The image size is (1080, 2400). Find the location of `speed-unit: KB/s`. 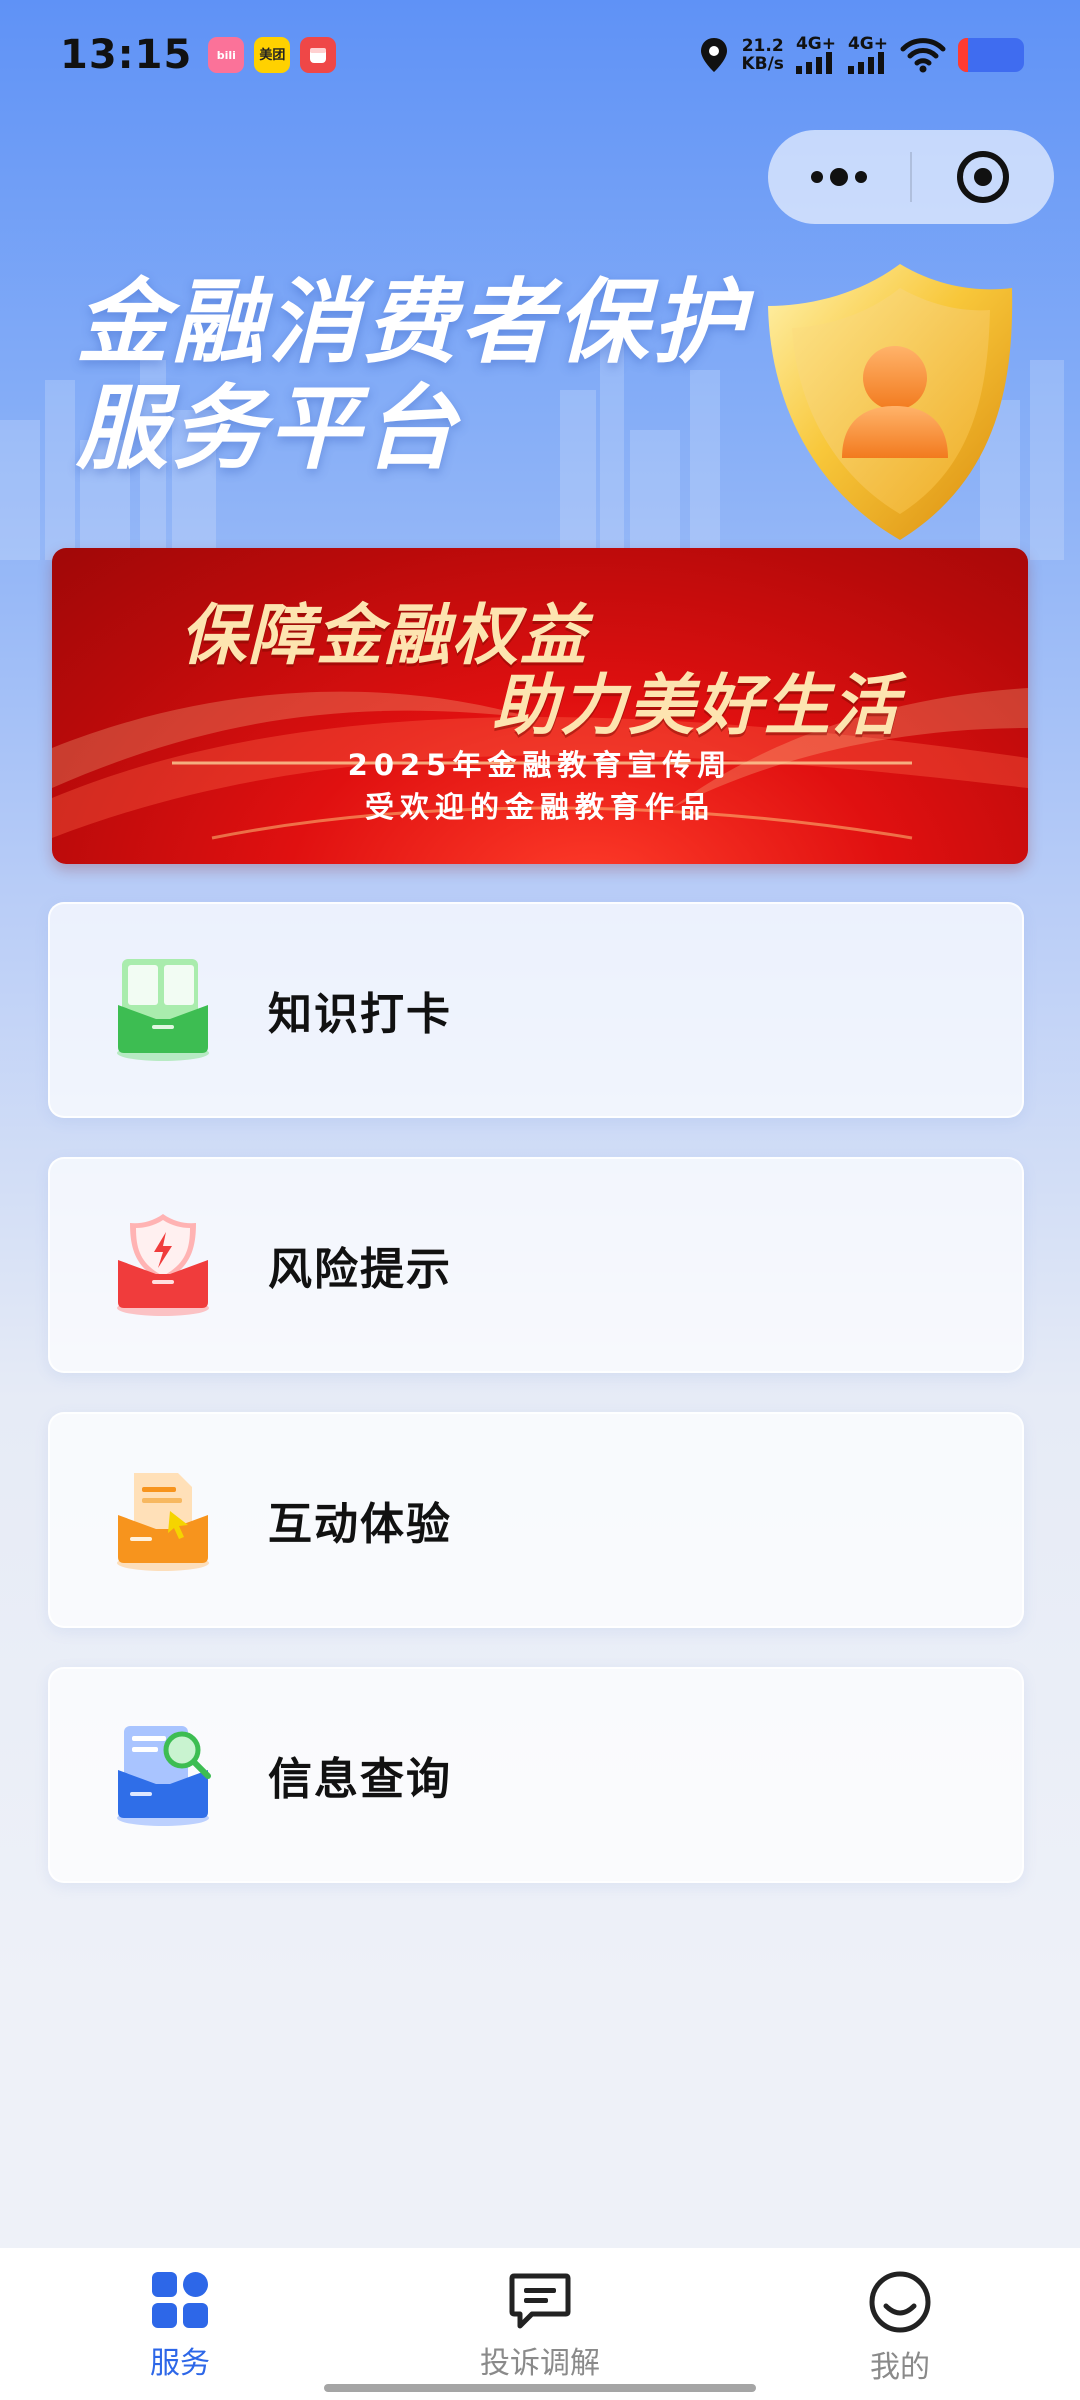

speed-unit: KB/s is located at coordinates (762, 64).